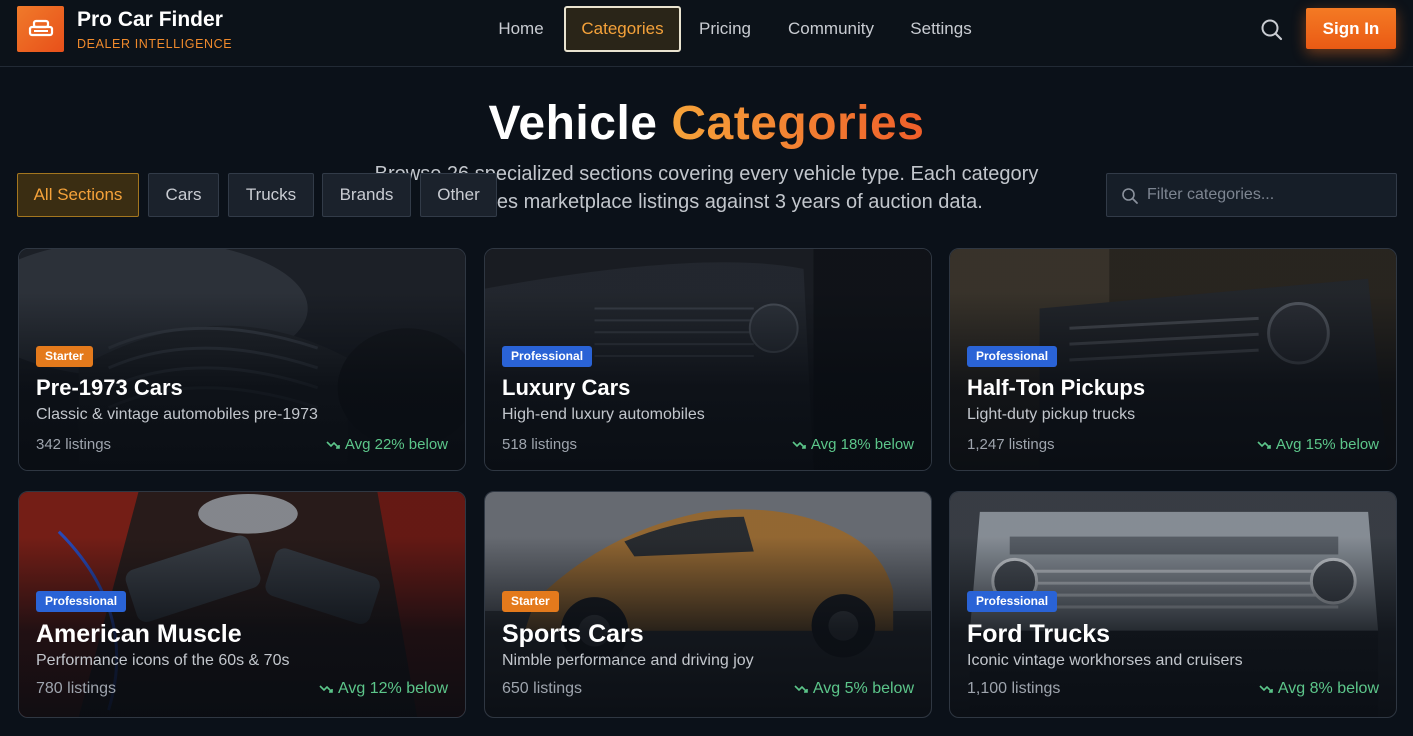 The height and width of the screenshot is (736, 1413). I want to click on price-trend-label: Avg 12% below, so click(393, 688).